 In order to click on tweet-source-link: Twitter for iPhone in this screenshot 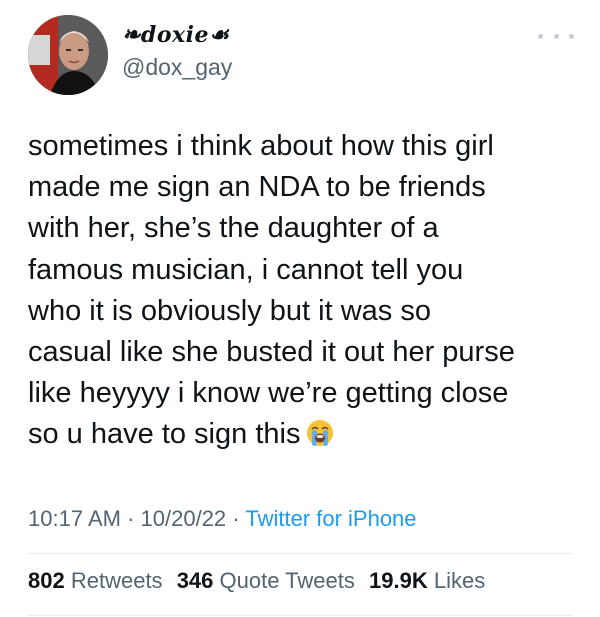, I will do `click(330, 518)`.